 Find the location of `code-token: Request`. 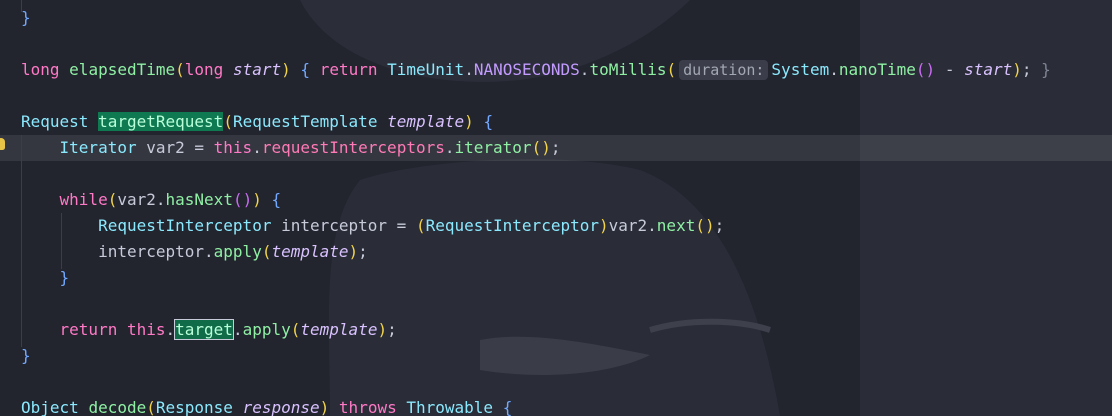

code-token: Request is located at coordinates (55, 121).